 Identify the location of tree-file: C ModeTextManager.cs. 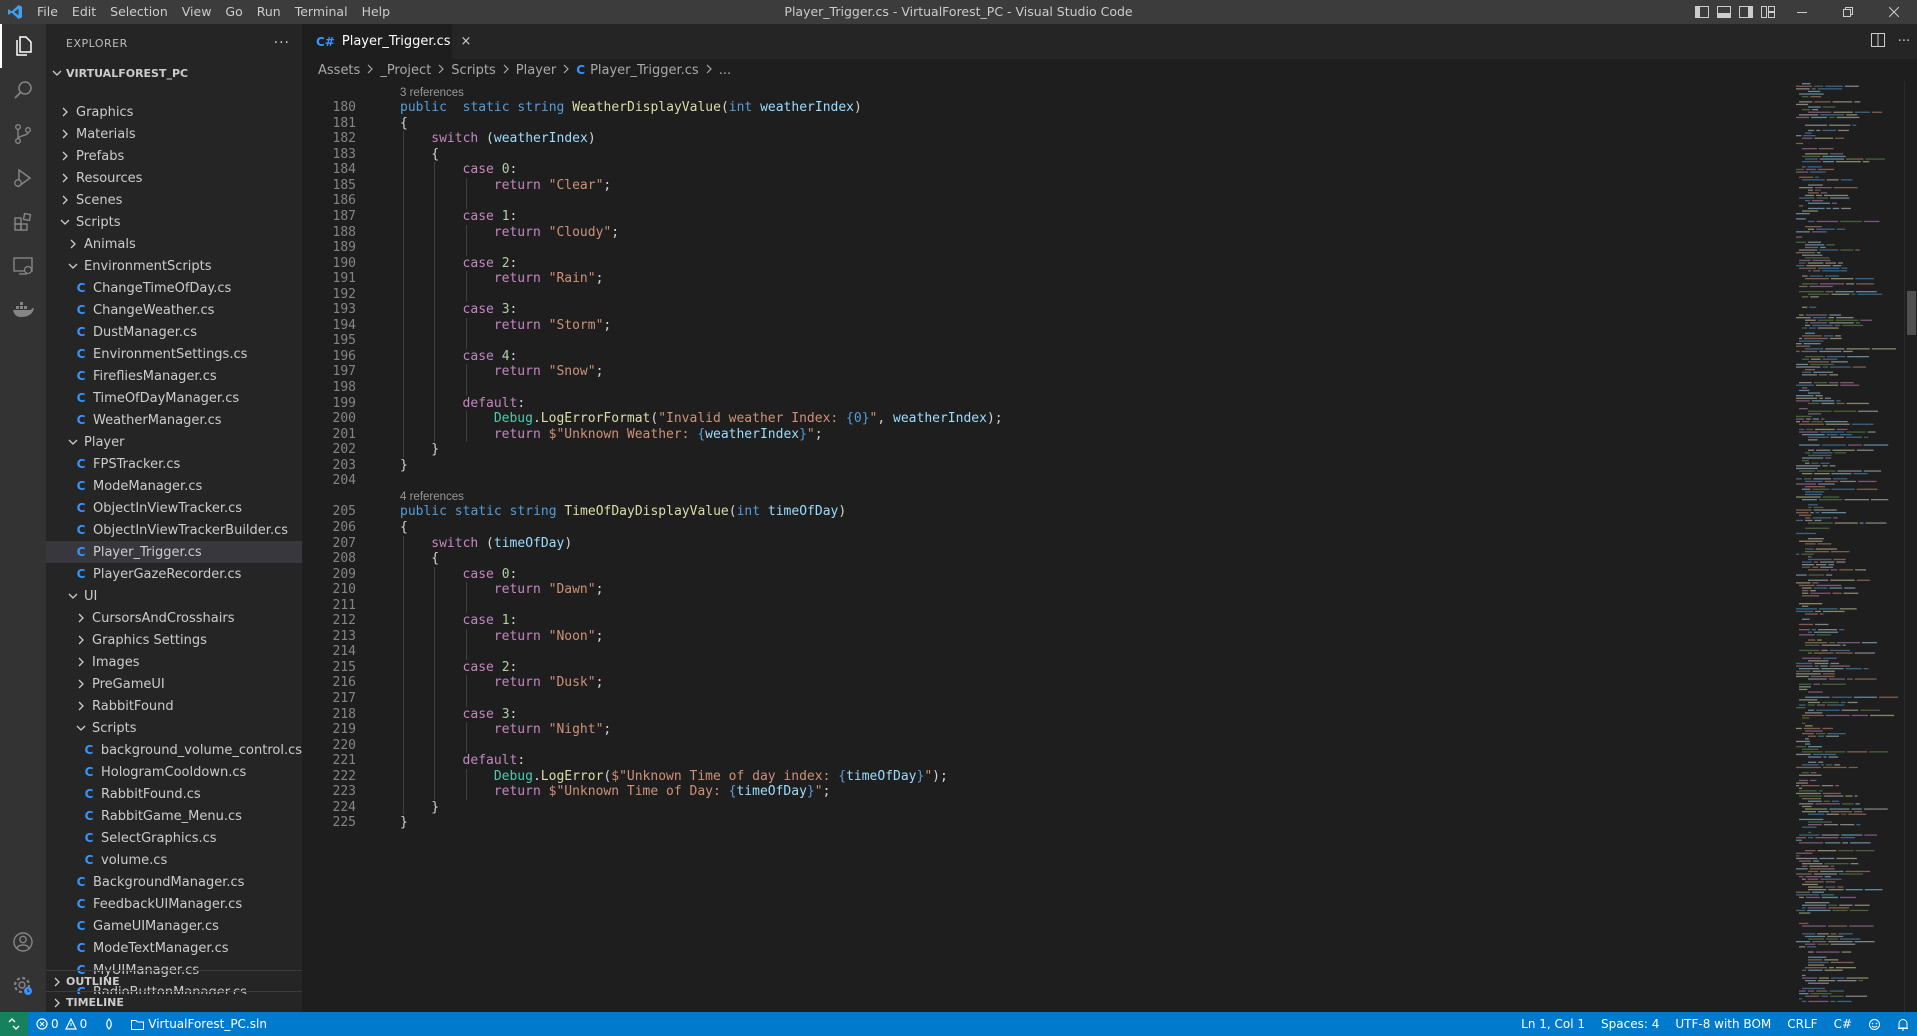
(174, 948).